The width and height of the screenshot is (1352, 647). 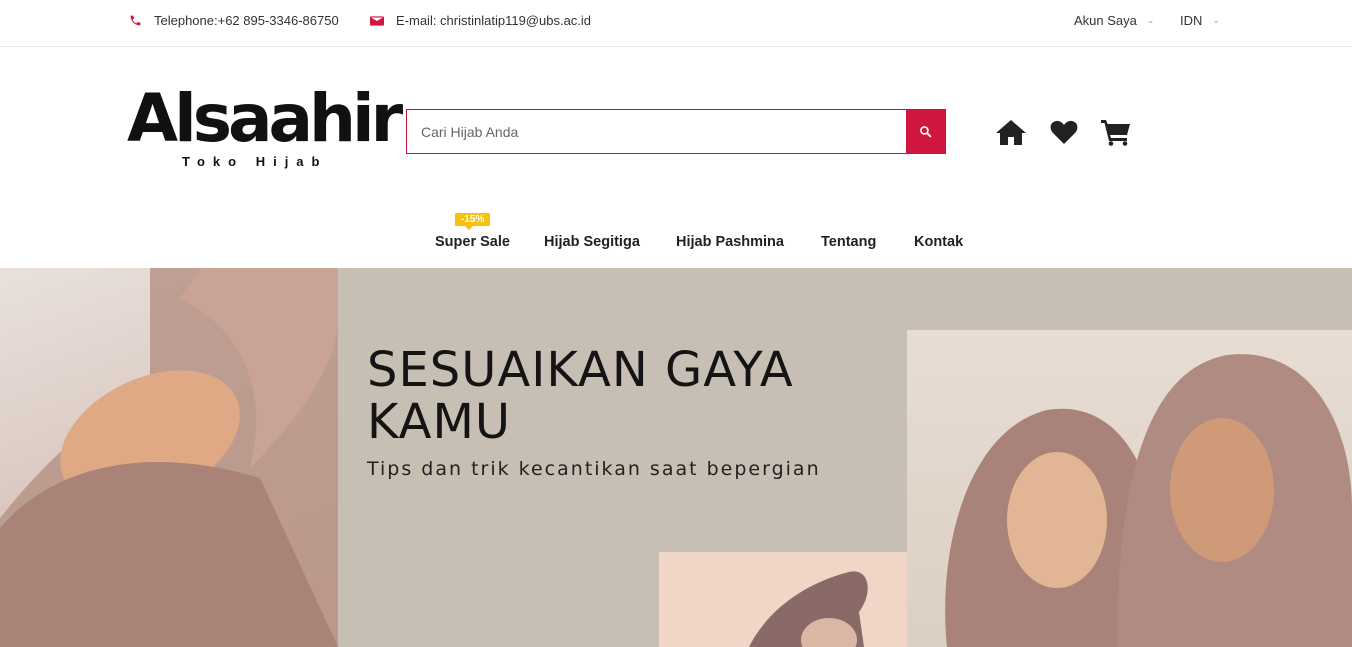 I want to click on banner-subtitle: Tips dan trik kecantikan saat bepergian, so click(x=594, y=469).